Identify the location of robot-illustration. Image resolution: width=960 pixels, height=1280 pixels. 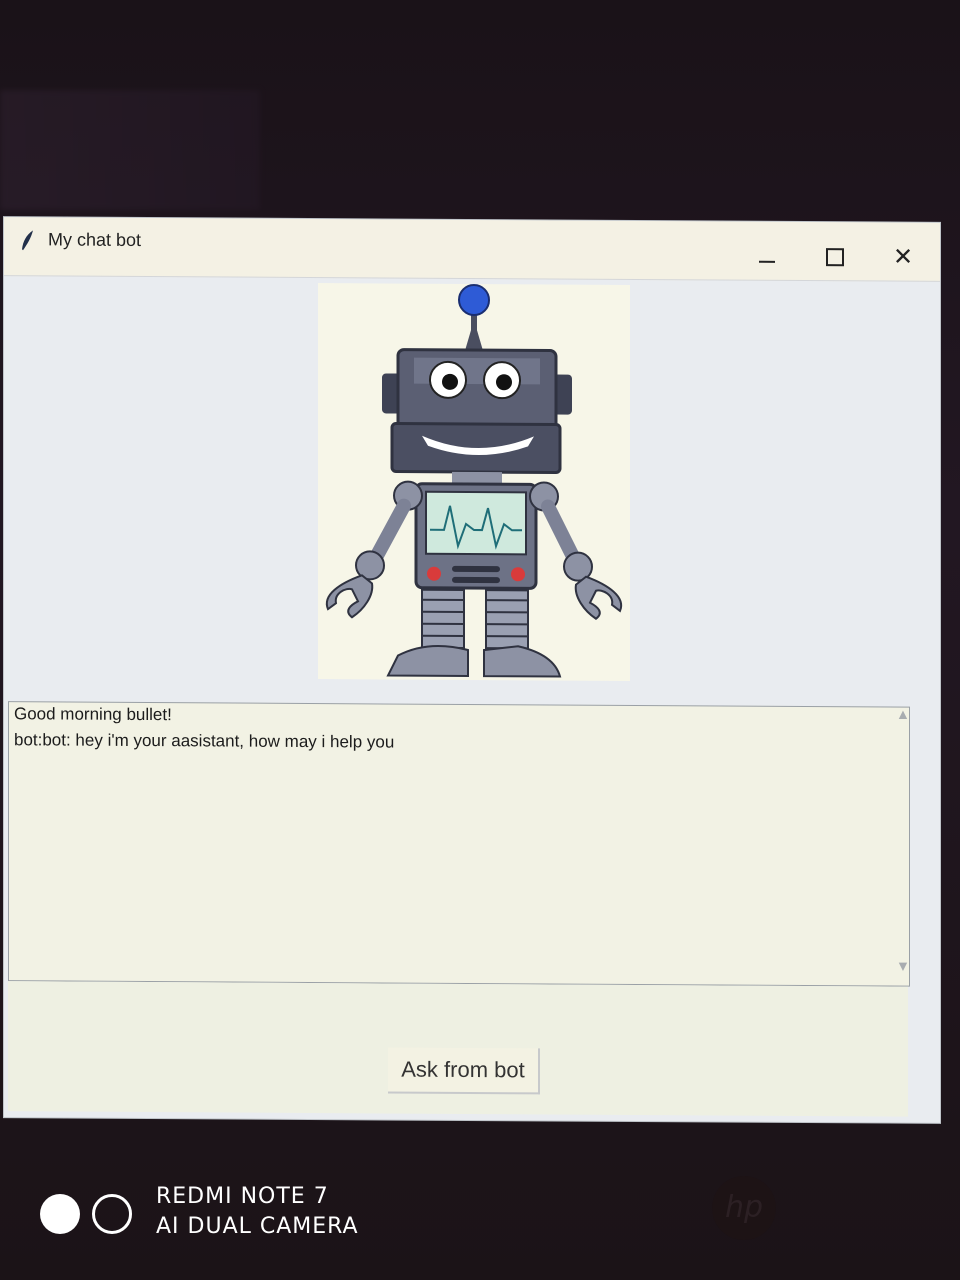
(474, 481).